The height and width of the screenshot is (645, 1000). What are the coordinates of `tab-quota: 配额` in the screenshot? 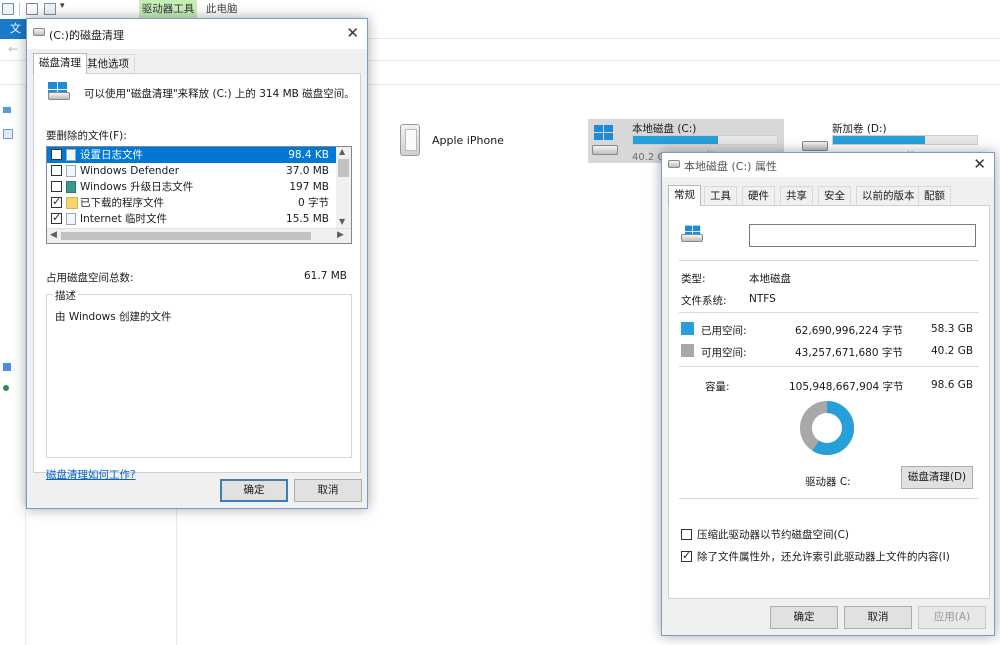 It's located at (934, 195).